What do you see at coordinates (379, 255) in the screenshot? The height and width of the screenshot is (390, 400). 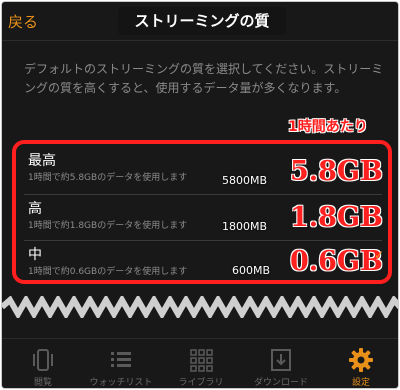 I see `checkmark-icon: ✓` at bounding box center [379, 255].